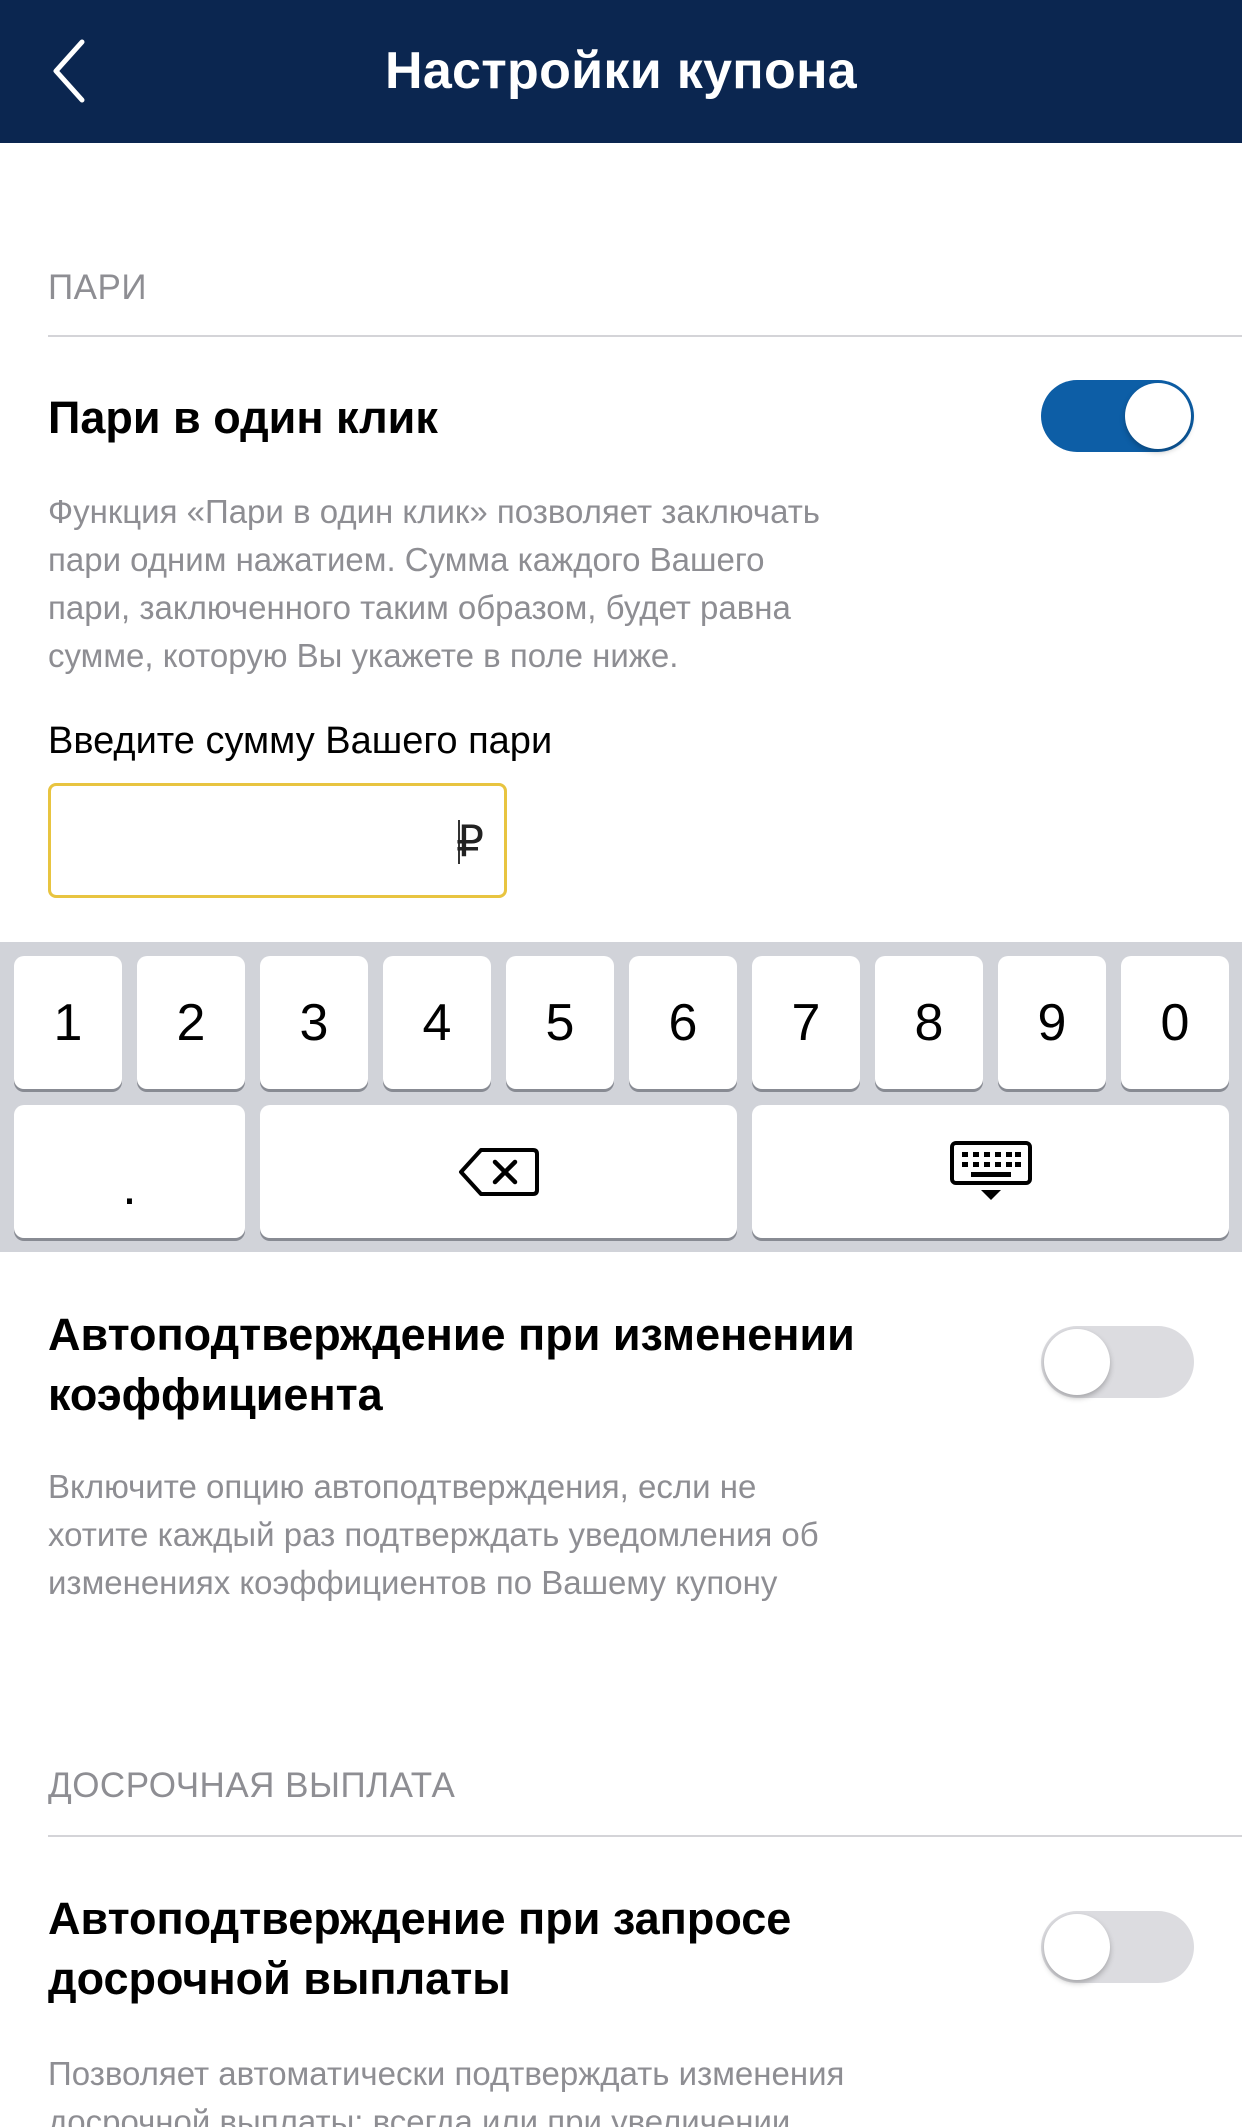 This screenshot has width=1242, height=2127. What do you see at coordinates (560, 1022) in the screenshot?
I see `key-5: 5` at bounding box center [560, 1022].